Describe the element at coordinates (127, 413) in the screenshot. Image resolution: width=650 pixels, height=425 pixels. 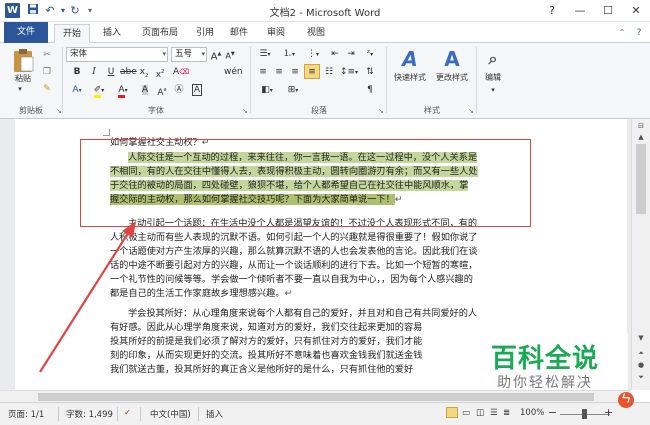
I see `proofing-icon: ✓` at that location.